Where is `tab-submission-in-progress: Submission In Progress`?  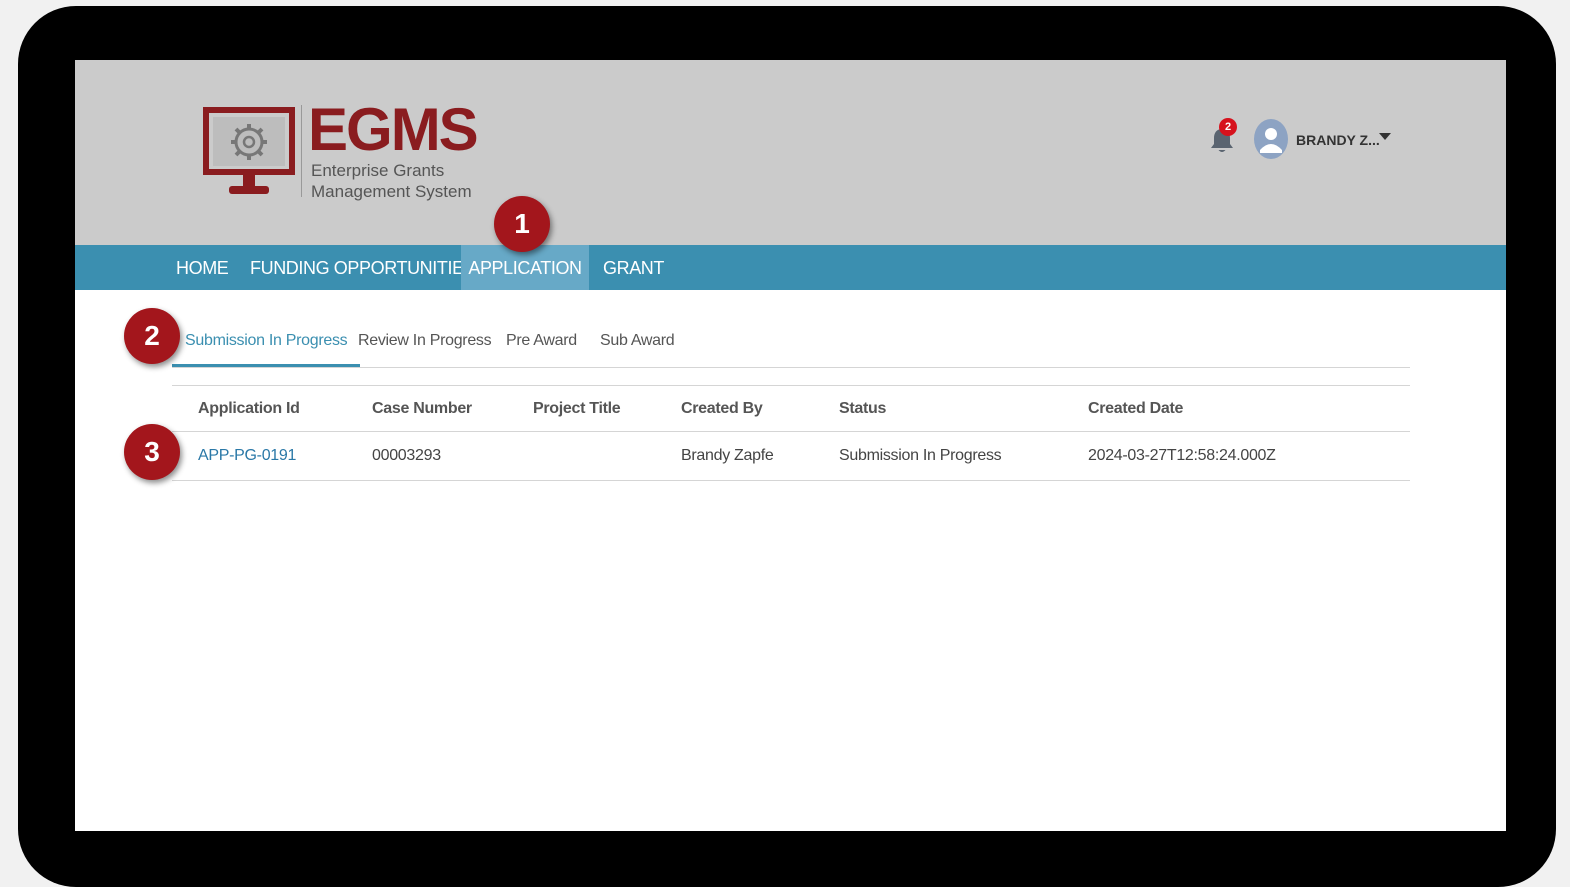 tab-submission-in-progress: Submission In Progress is located at coordinates (266, 346).